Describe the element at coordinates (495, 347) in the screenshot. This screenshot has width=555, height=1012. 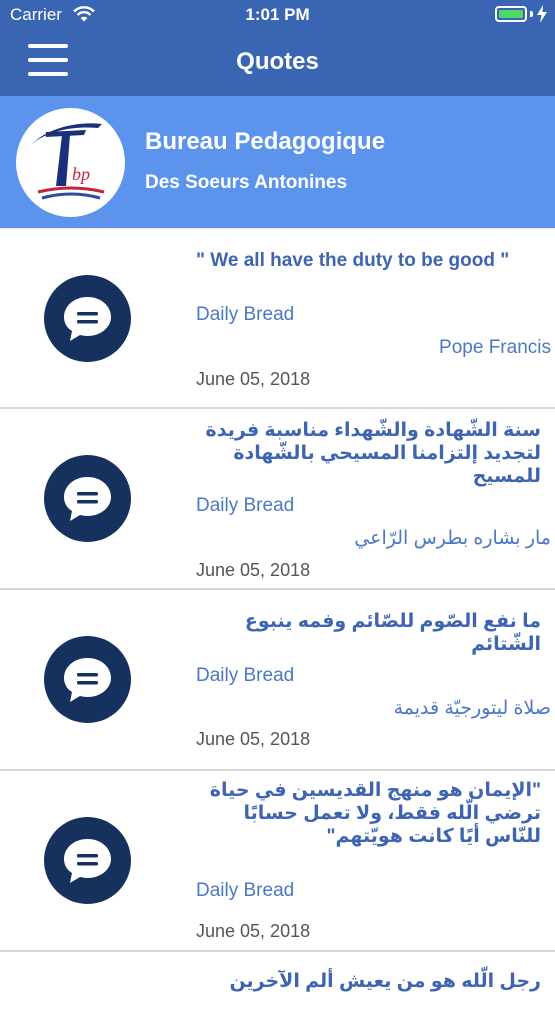
I see `quote-author: Pope Francis` at that location.